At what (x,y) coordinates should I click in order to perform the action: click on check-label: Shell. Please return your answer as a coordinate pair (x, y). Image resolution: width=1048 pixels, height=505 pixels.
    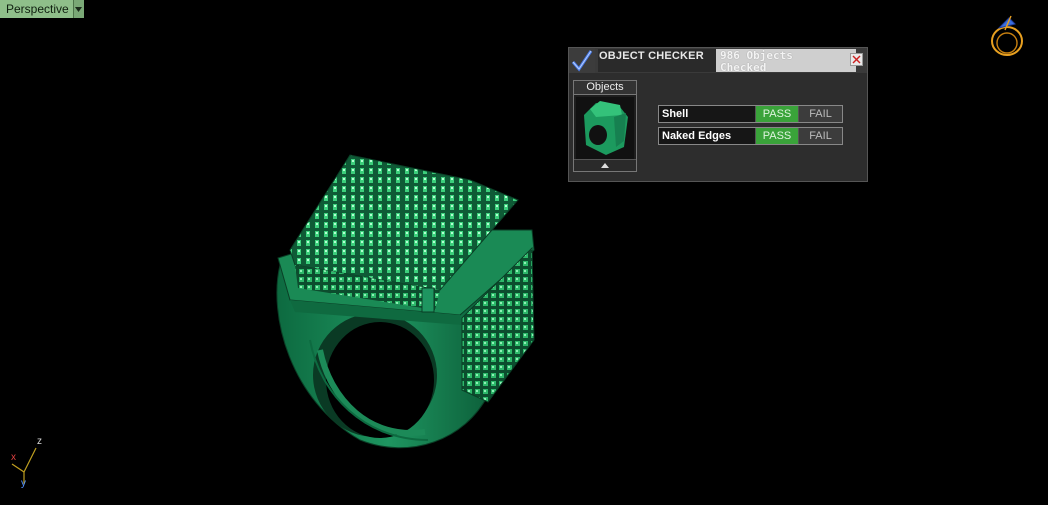
    Looking at the image, I should click on (707, 114).